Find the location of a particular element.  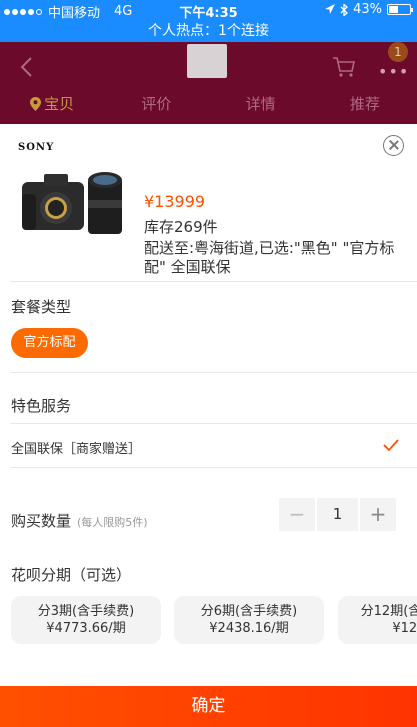

quantity-label: 购买数量 (每人限购5件) is located at coordinates (79, 520).